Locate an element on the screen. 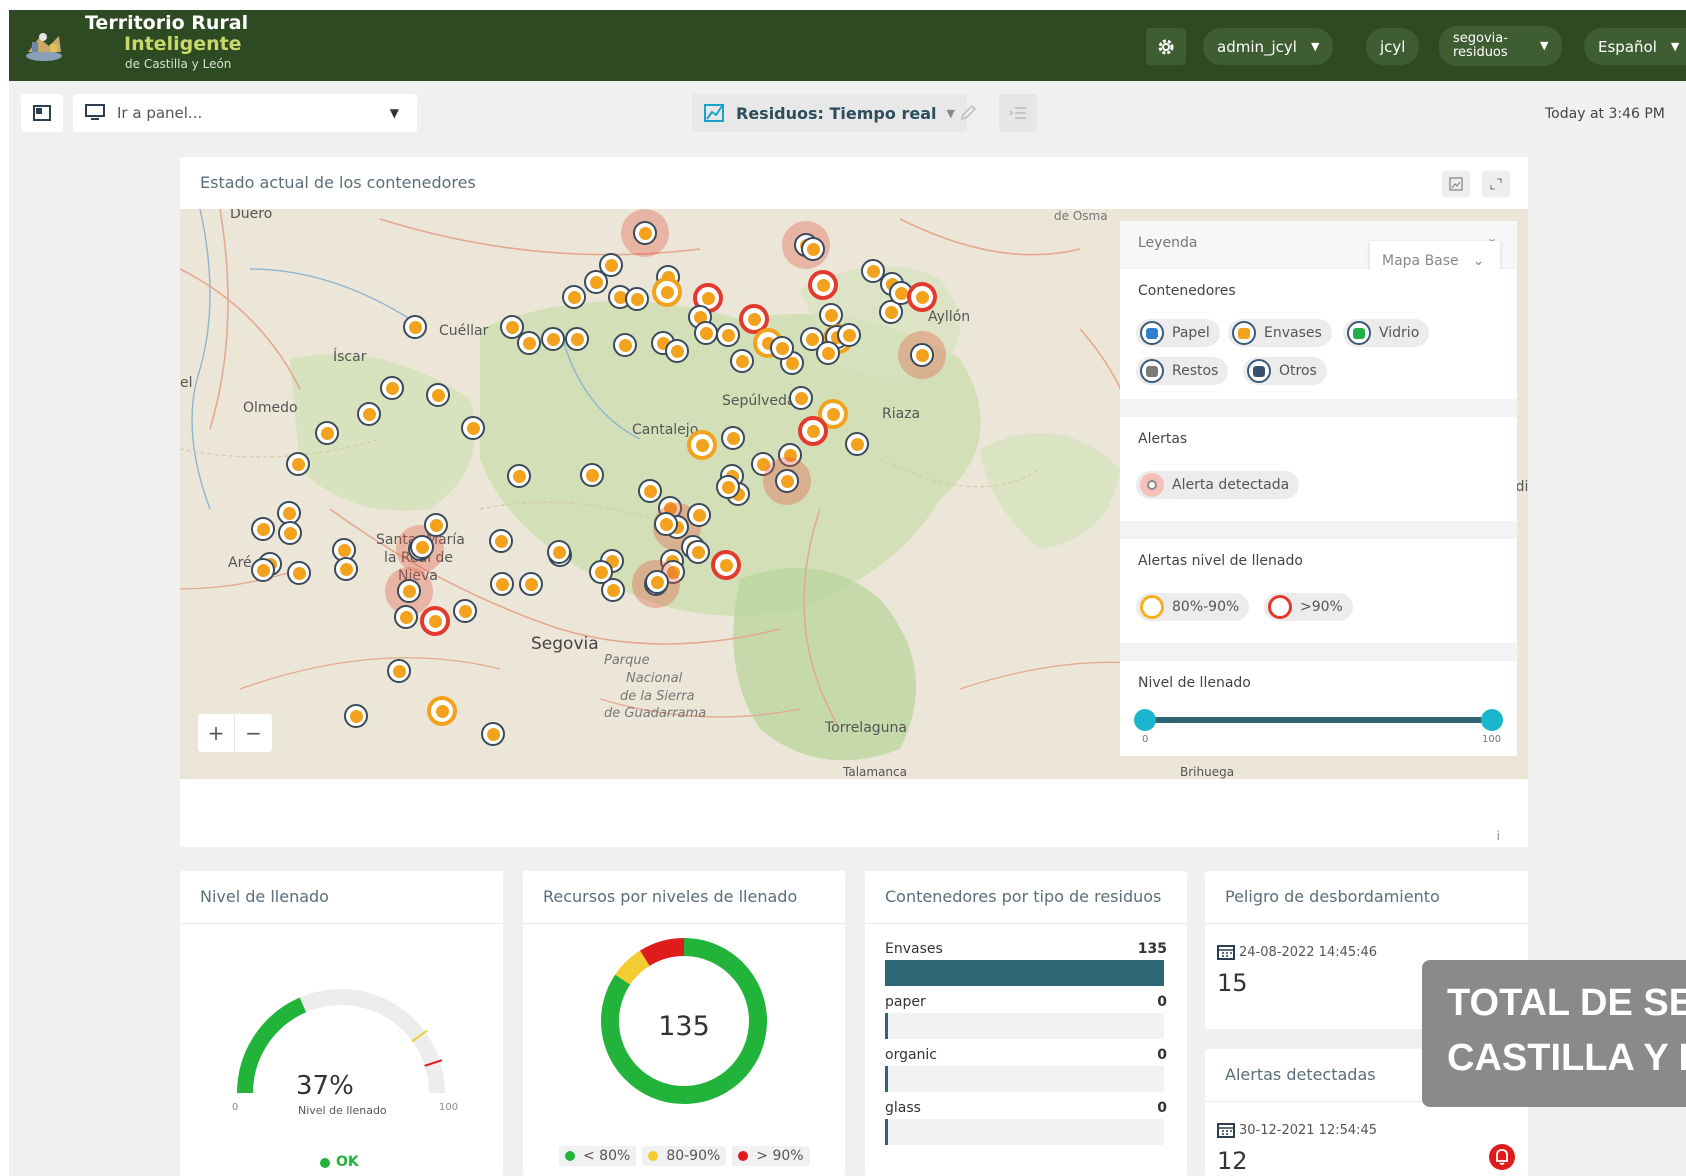  legend-chip-vidrio: Vidrio is located at coordinates (1386, 333).